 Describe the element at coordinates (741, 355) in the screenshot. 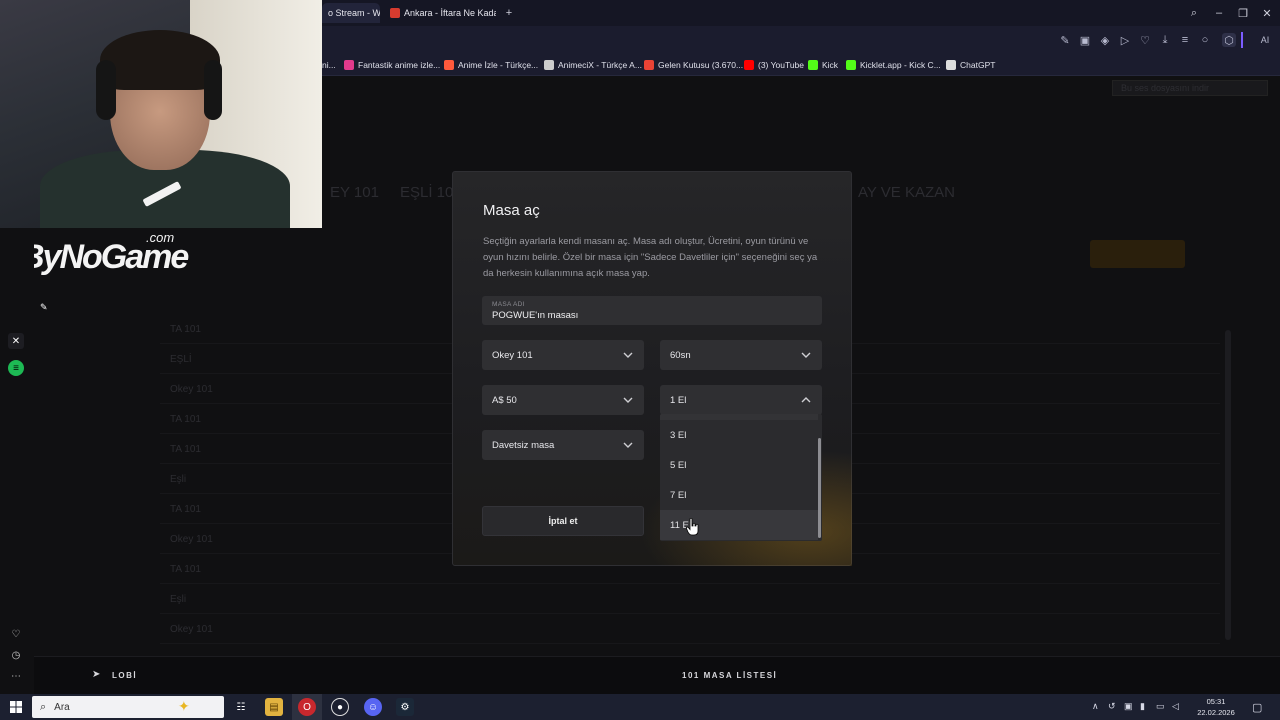

I see `time-select: 60sn` at that location.